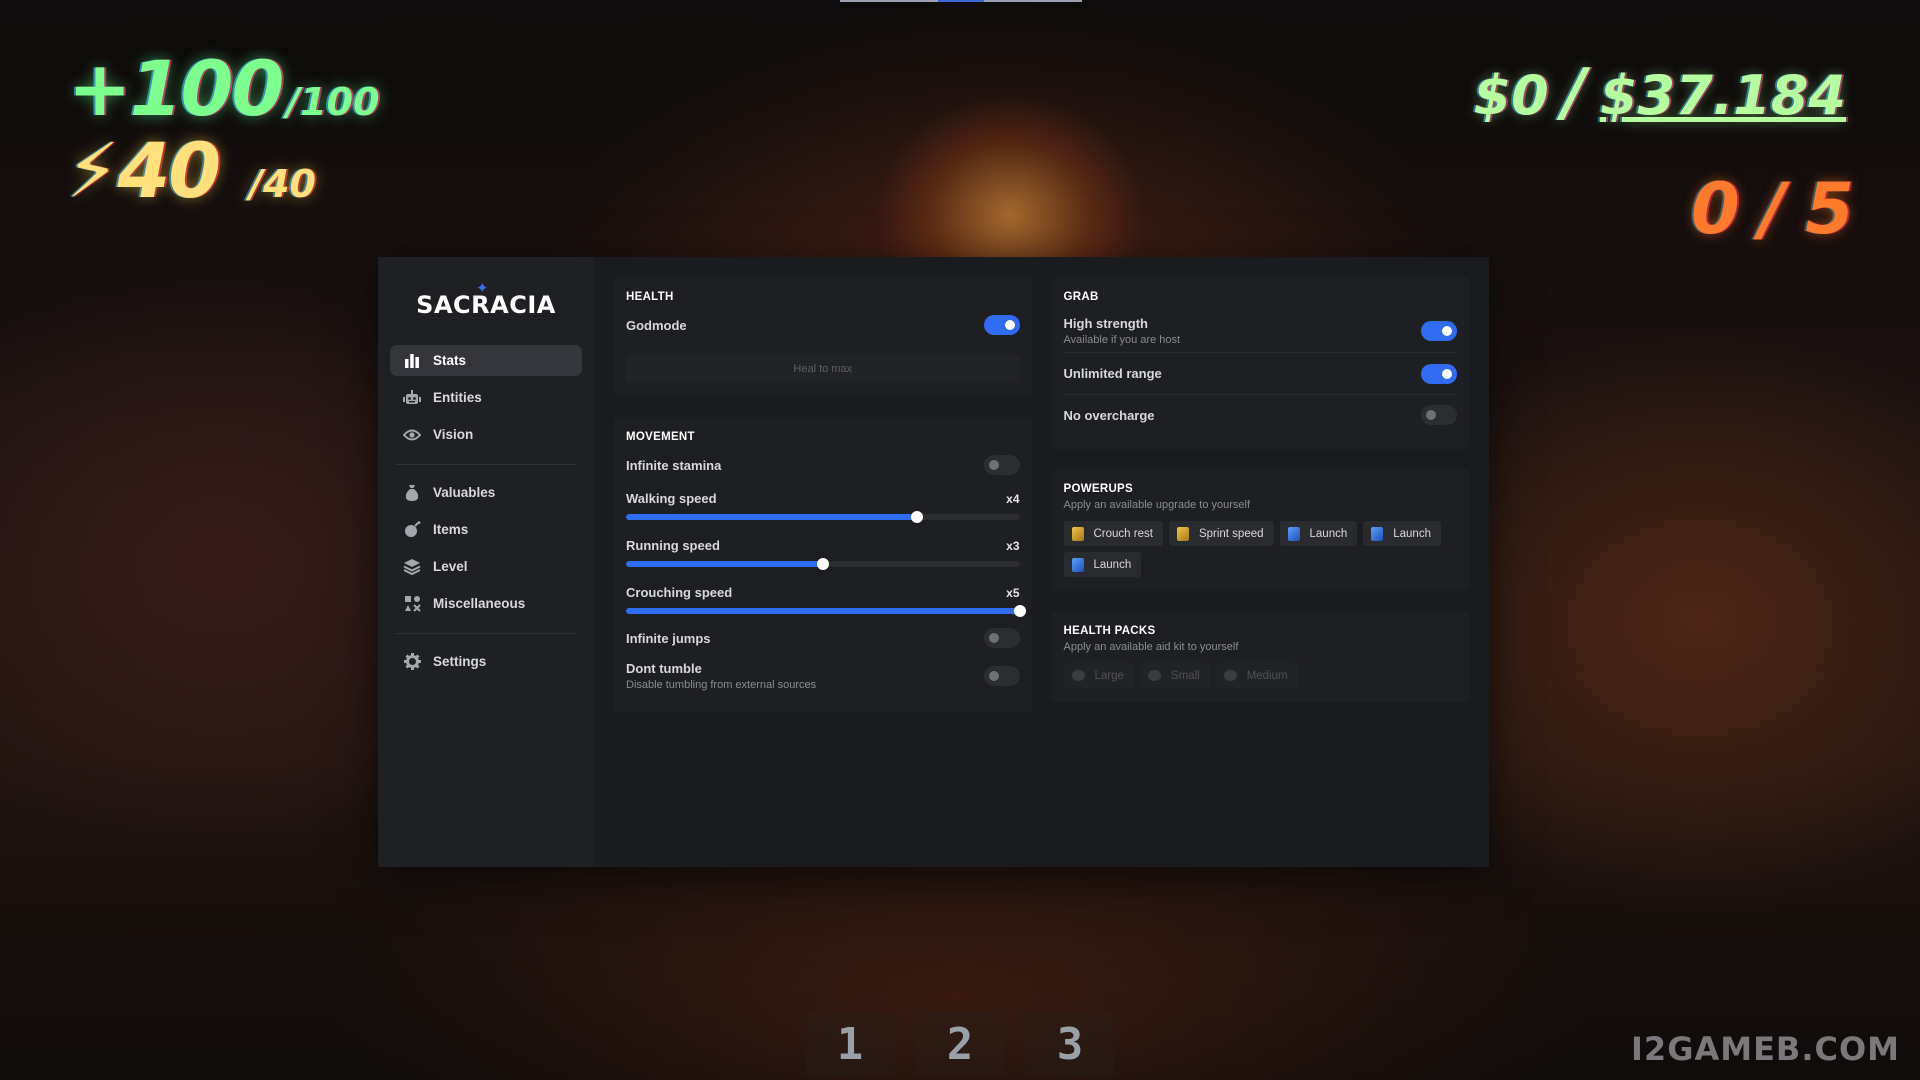  Describe the element at coordinates (451, 529) in the screenshot. I see `sidebar-item-label: Items` at that location.